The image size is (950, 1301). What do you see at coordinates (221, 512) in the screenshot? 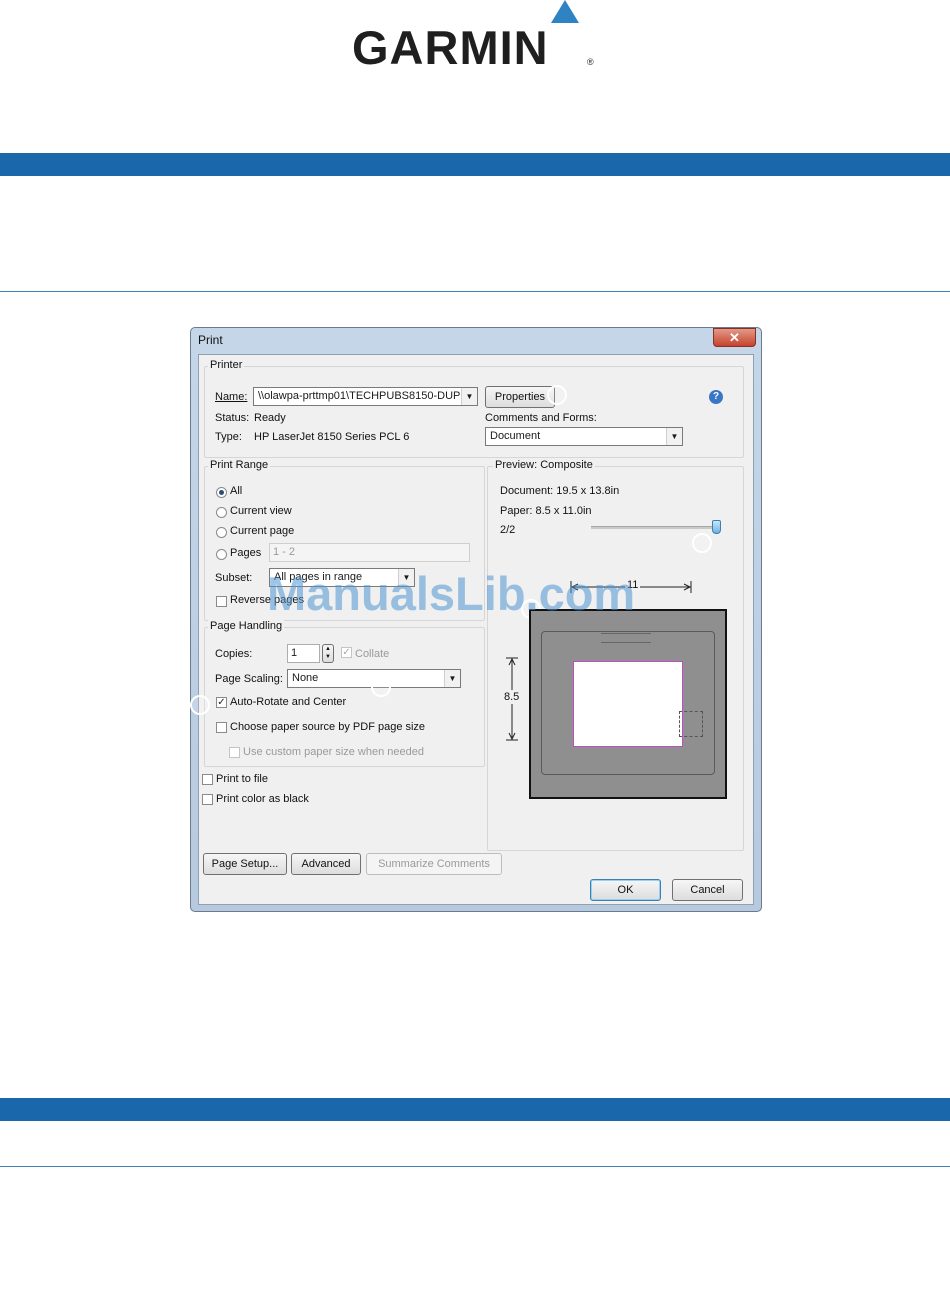
I see `radio-current-view` at bounding box center [221, 512].